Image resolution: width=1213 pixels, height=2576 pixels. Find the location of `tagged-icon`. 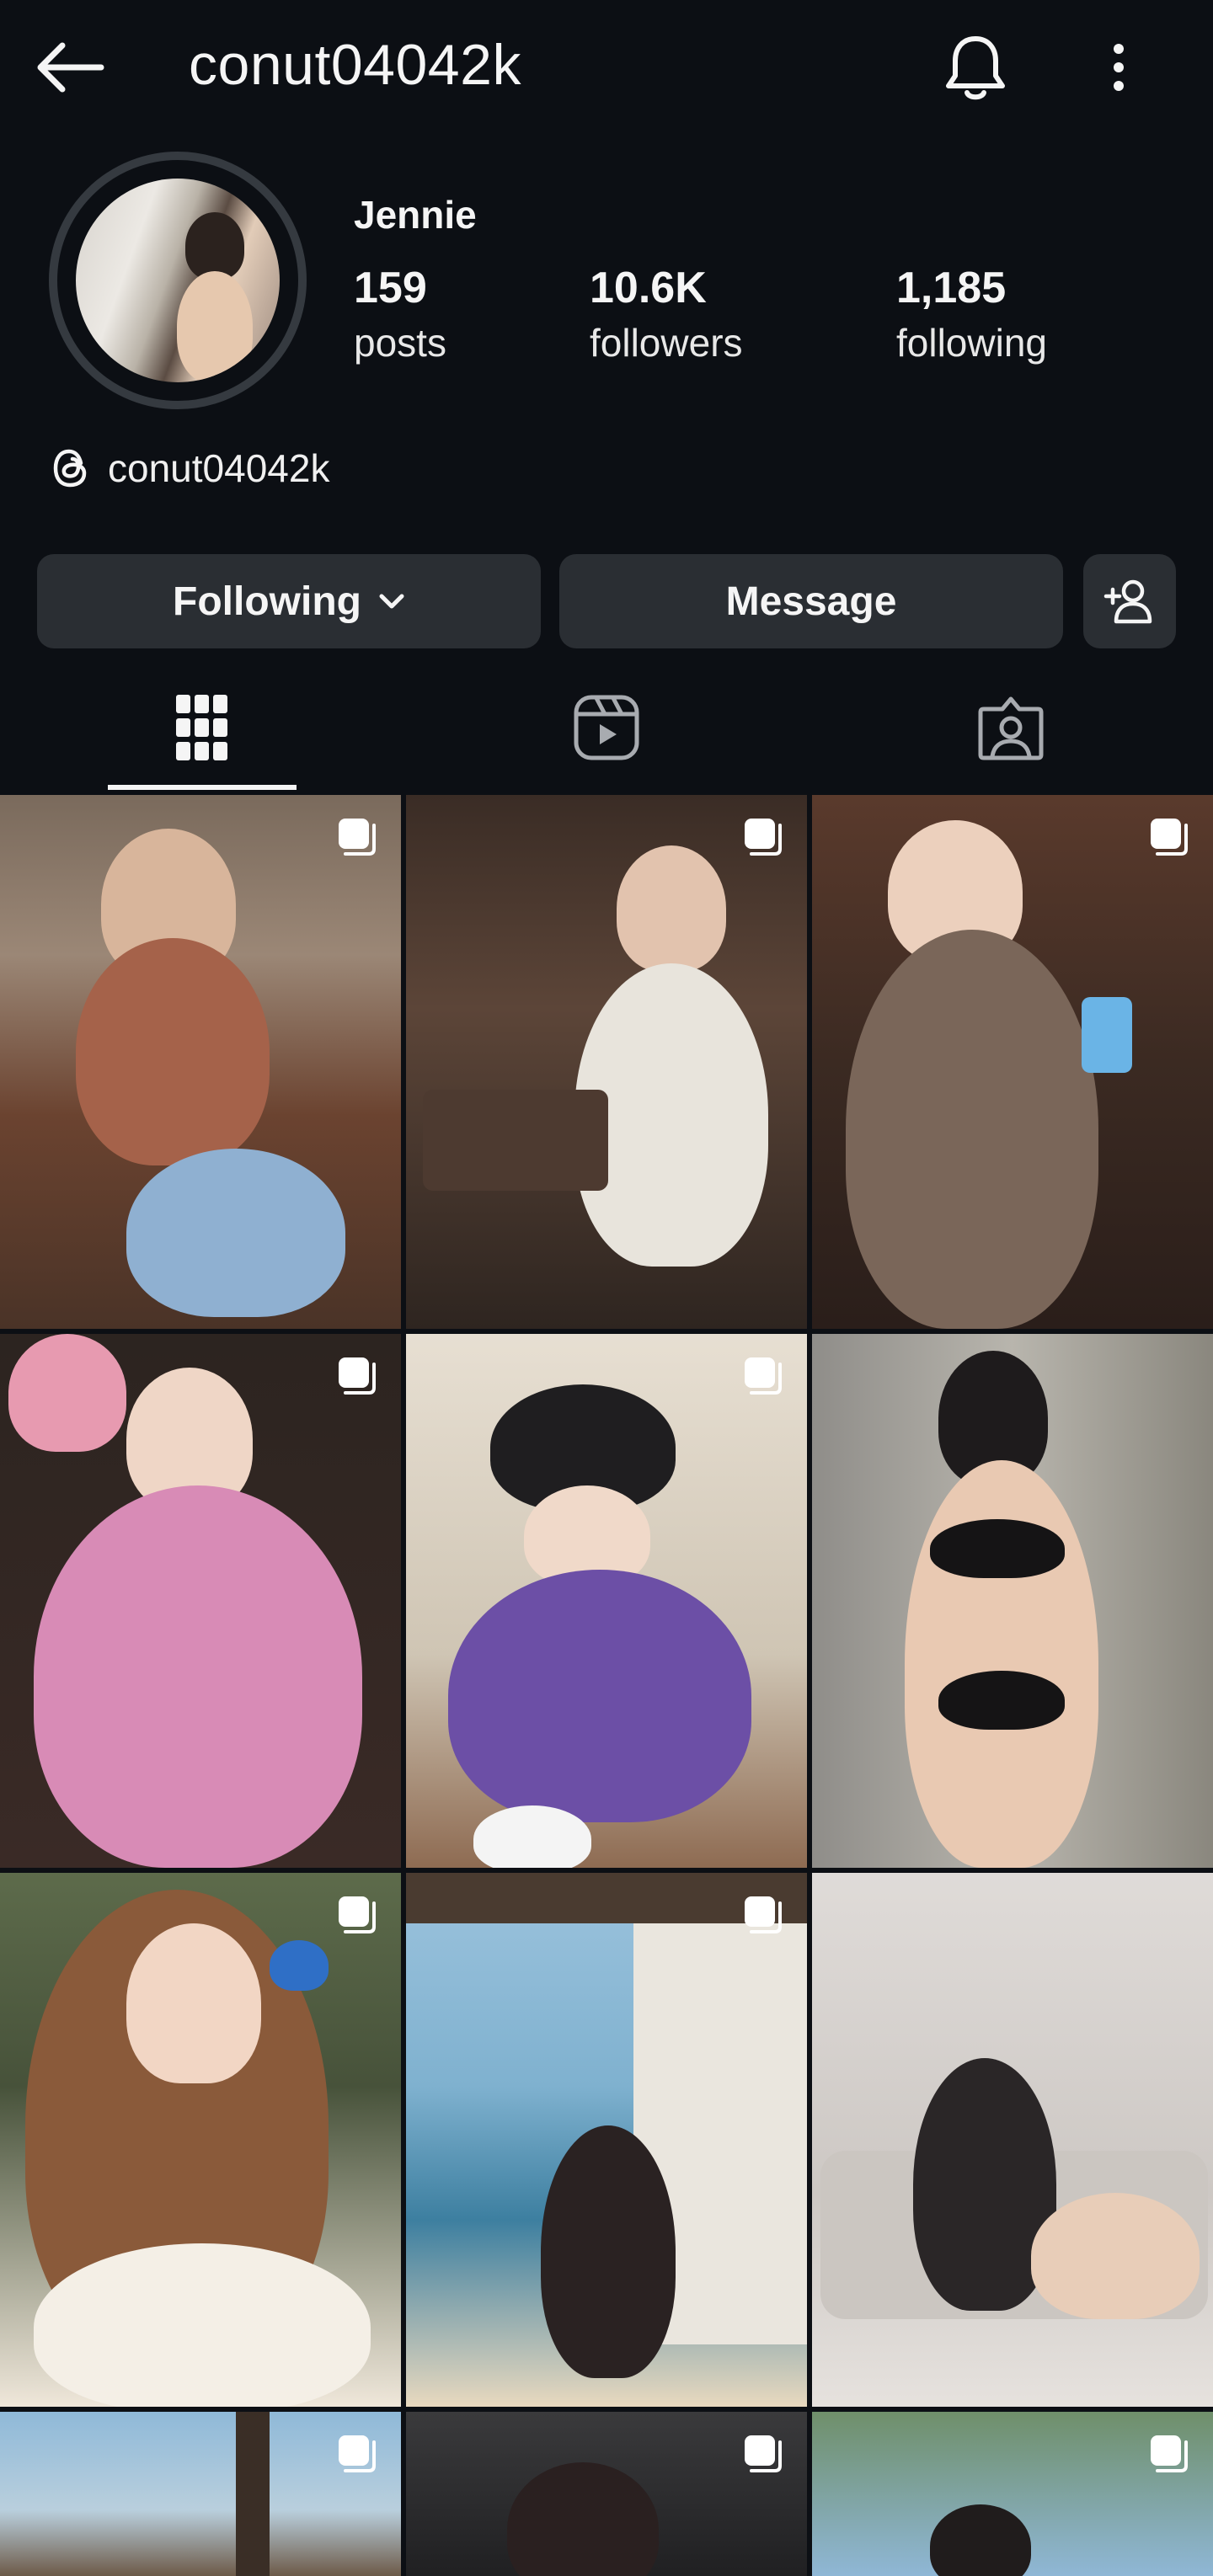

tagged-icon is located at coordinates (1011, 728).